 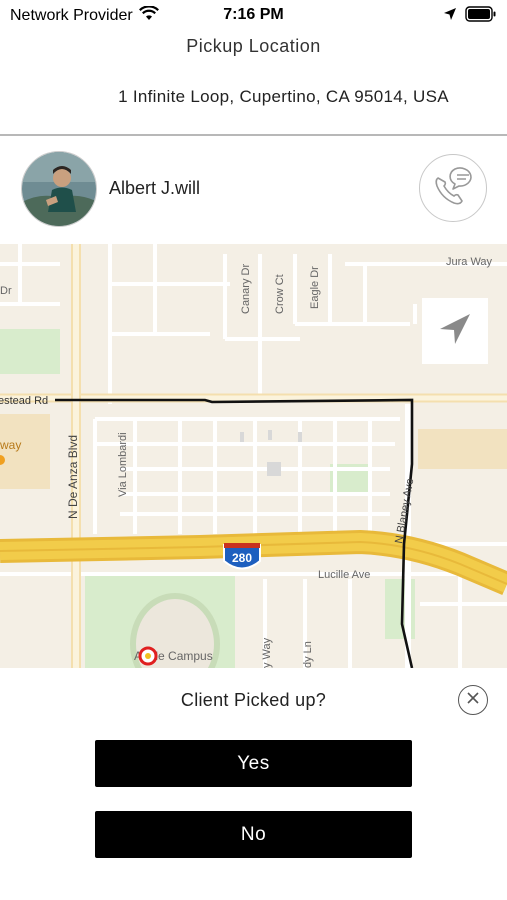 I want to click on map-label-dy-ln: dy Ln, so click(x=308, y=654).